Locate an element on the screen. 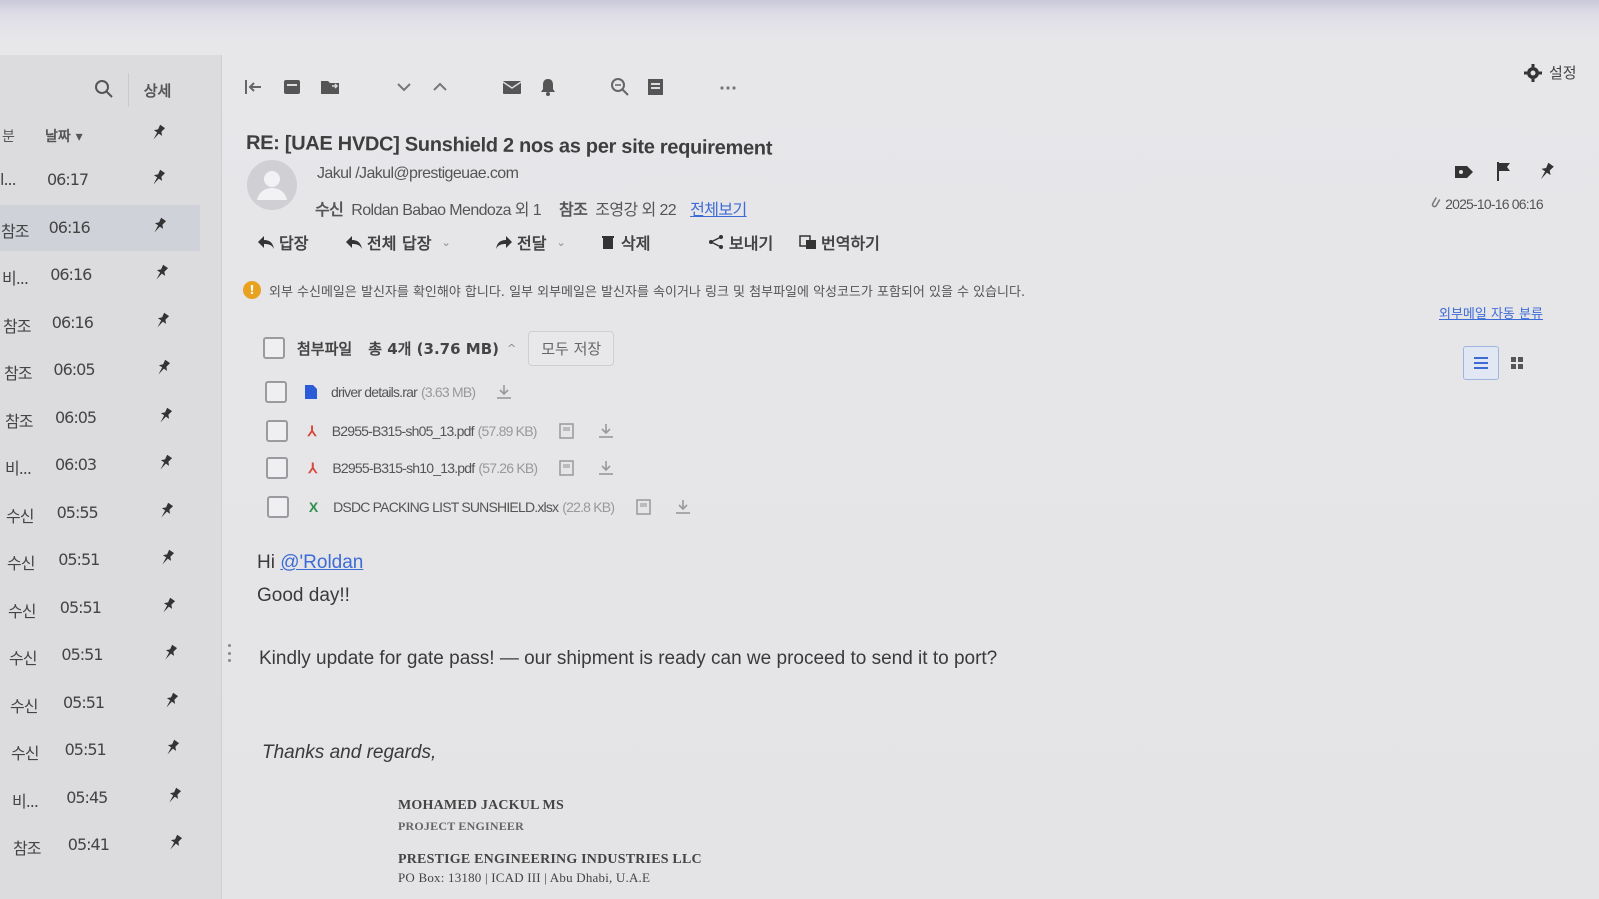  previous-message-icon is located at coordinates (440, 87).